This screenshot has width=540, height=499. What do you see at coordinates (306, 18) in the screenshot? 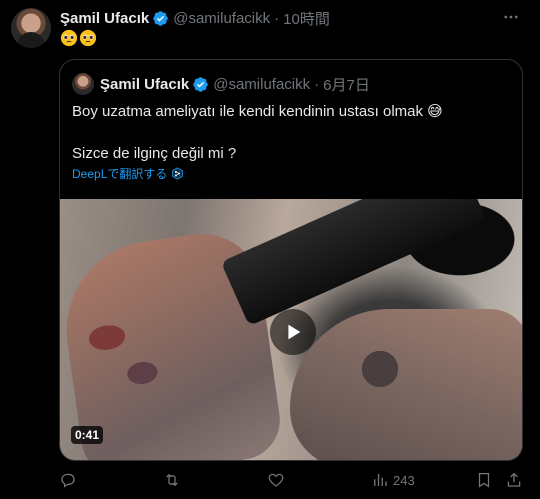
I see `post-time: 10時間` at bounding box center [306, 18].